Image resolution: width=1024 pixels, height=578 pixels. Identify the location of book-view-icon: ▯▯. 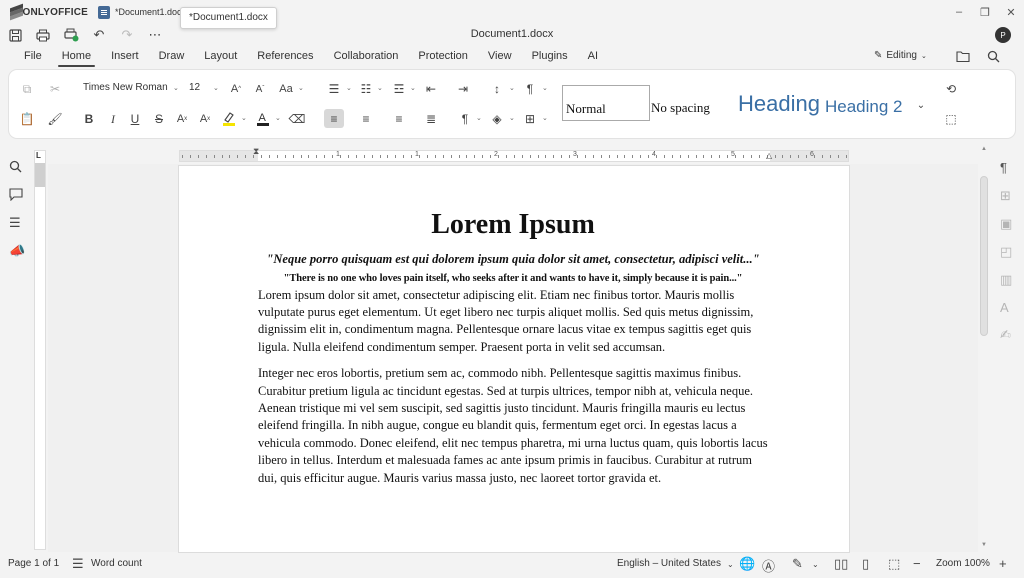
(841, 564).